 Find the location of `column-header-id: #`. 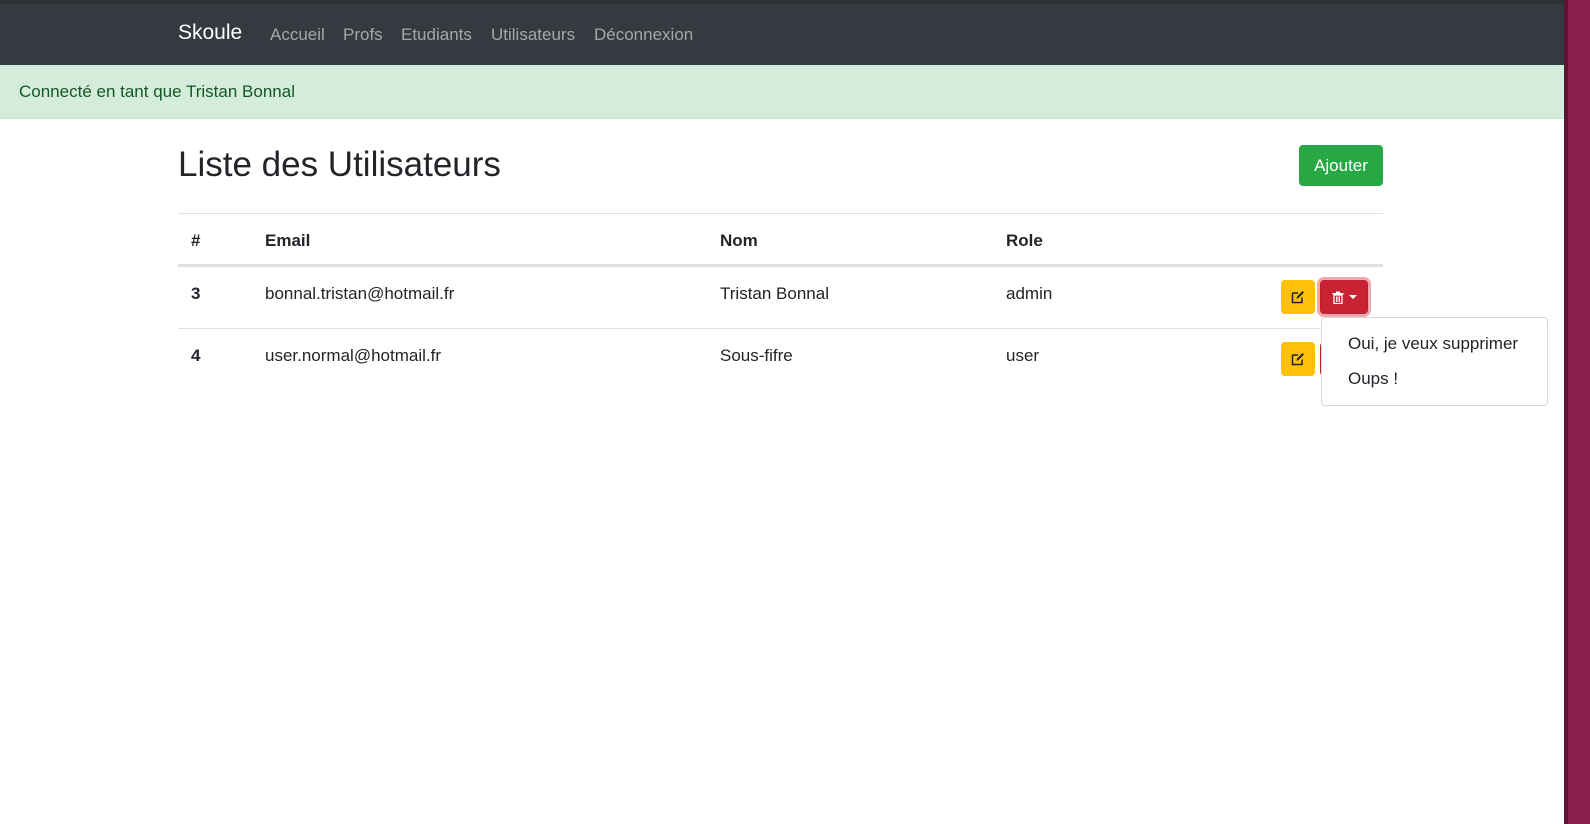

column-header-id: # is located at coordinates (196, 240).